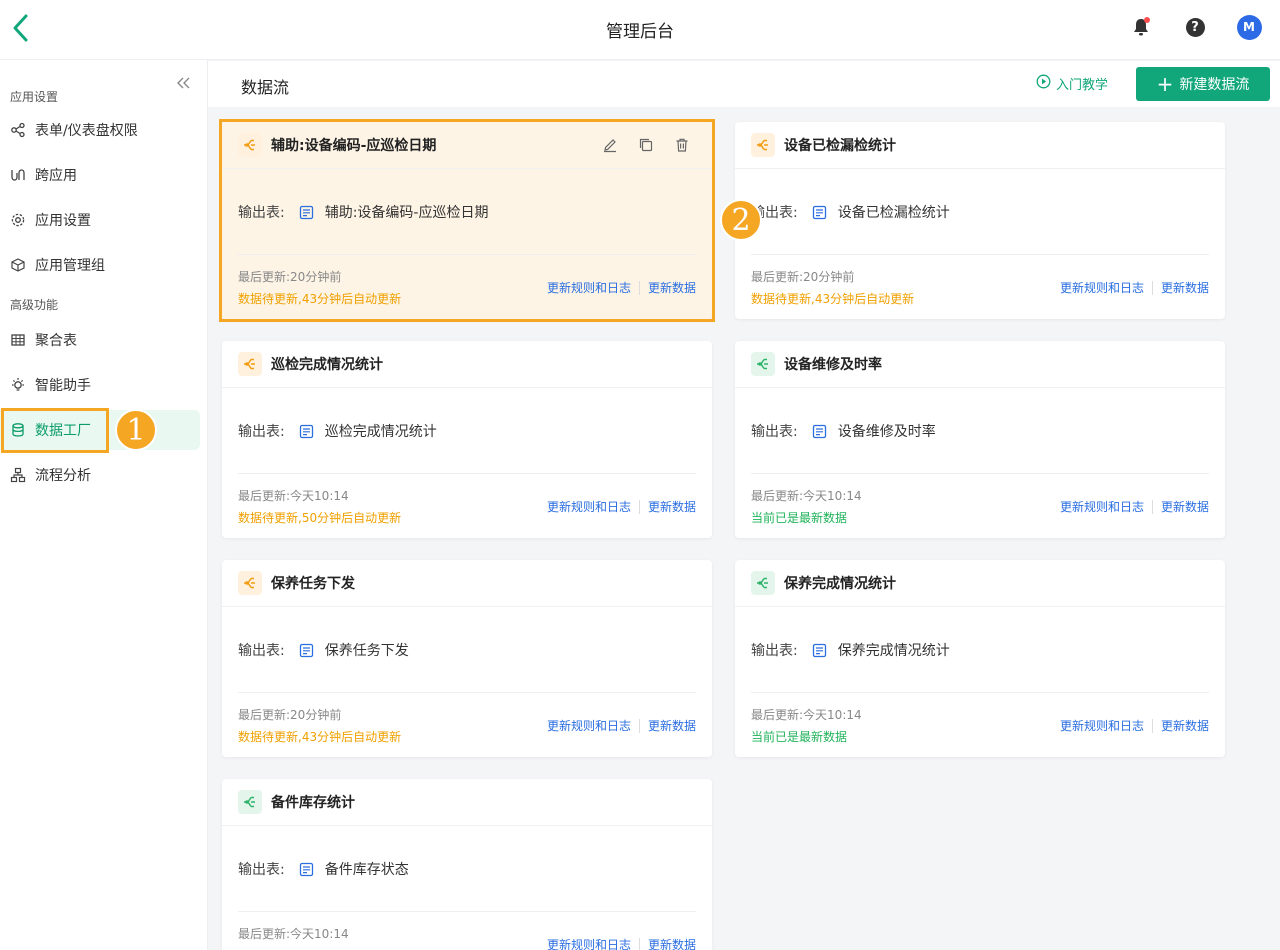 The width and height of the screenshot is (1280, 950). What do you see at coordinates (320, 518) in the screenshot?
I see `update-status-text: 数据待更新,50分钟后自动更新` at bounding box center [320, 518].